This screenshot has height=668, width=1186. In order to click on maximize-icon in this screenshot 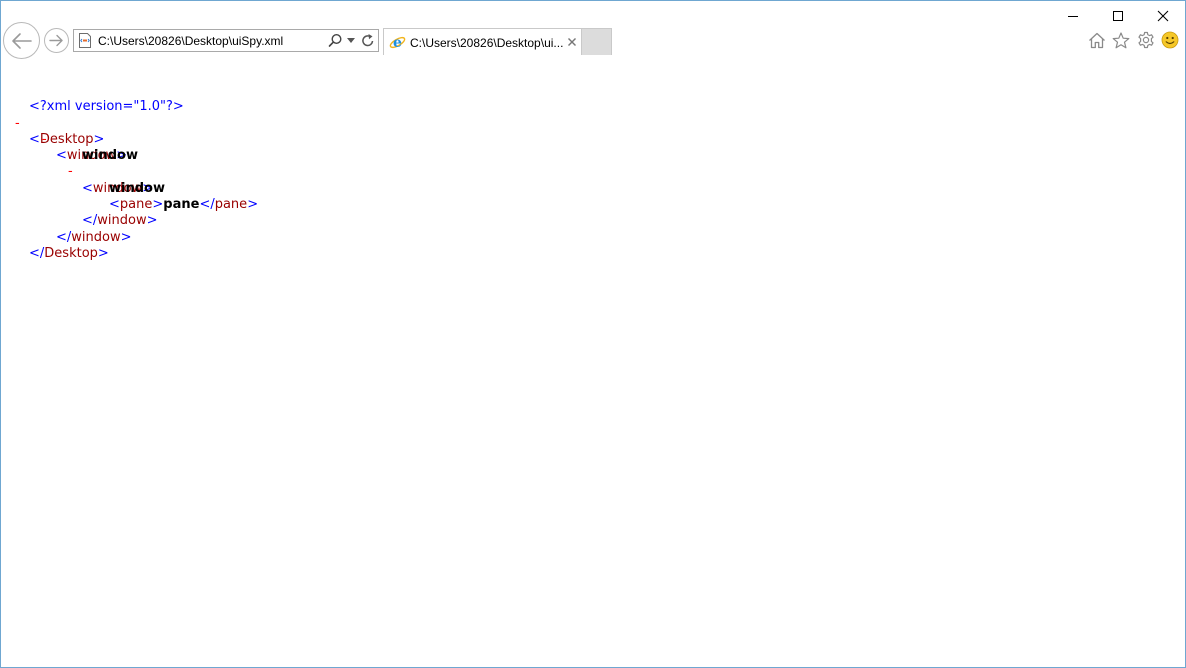, I will do `click(1117, 15)`.